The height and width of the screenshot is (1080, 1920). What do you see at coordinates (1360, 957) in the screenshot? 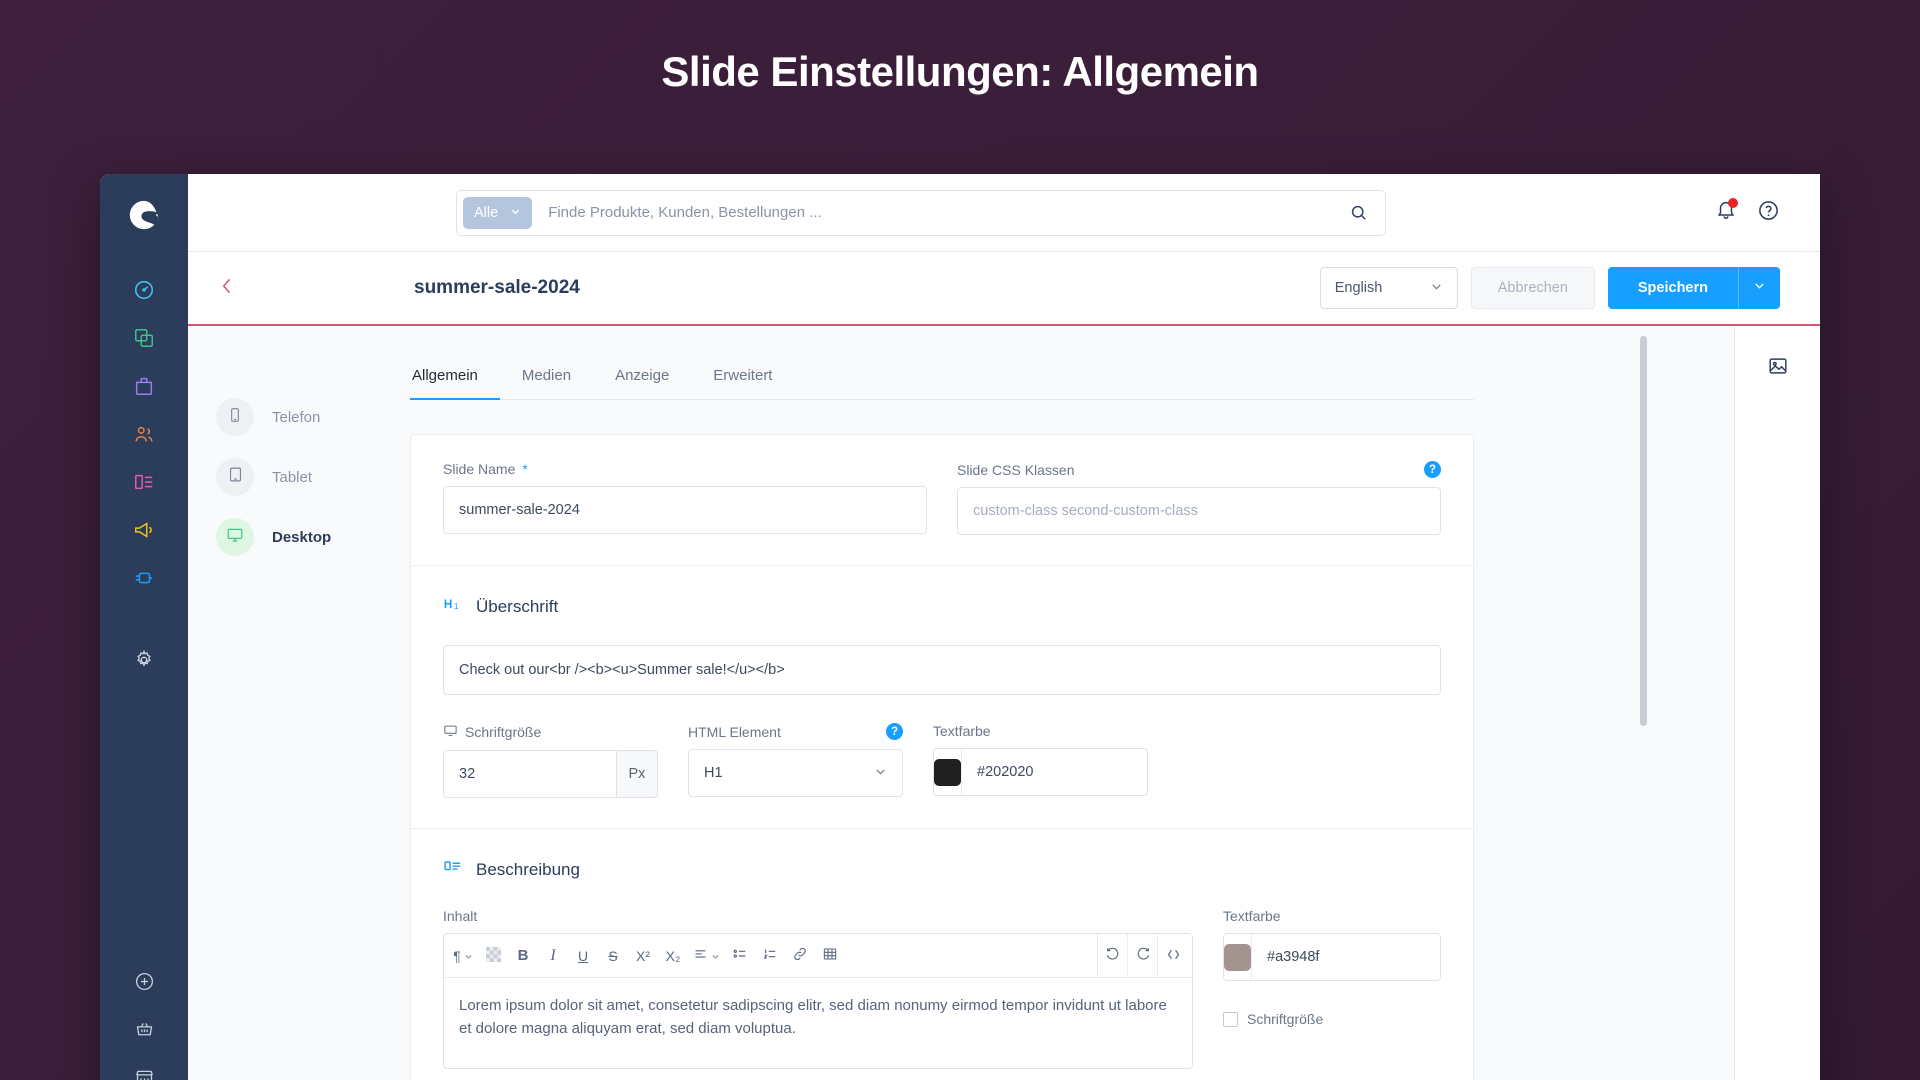
I see `description-color-input` at bounding box center [1360, 957].